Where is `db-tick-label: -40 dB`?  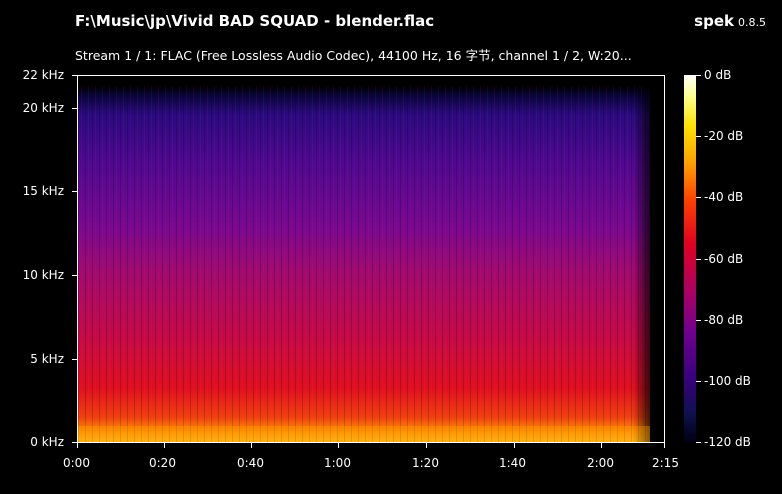 db-tick-label: -40 dB is located at coordinates (724, 197).